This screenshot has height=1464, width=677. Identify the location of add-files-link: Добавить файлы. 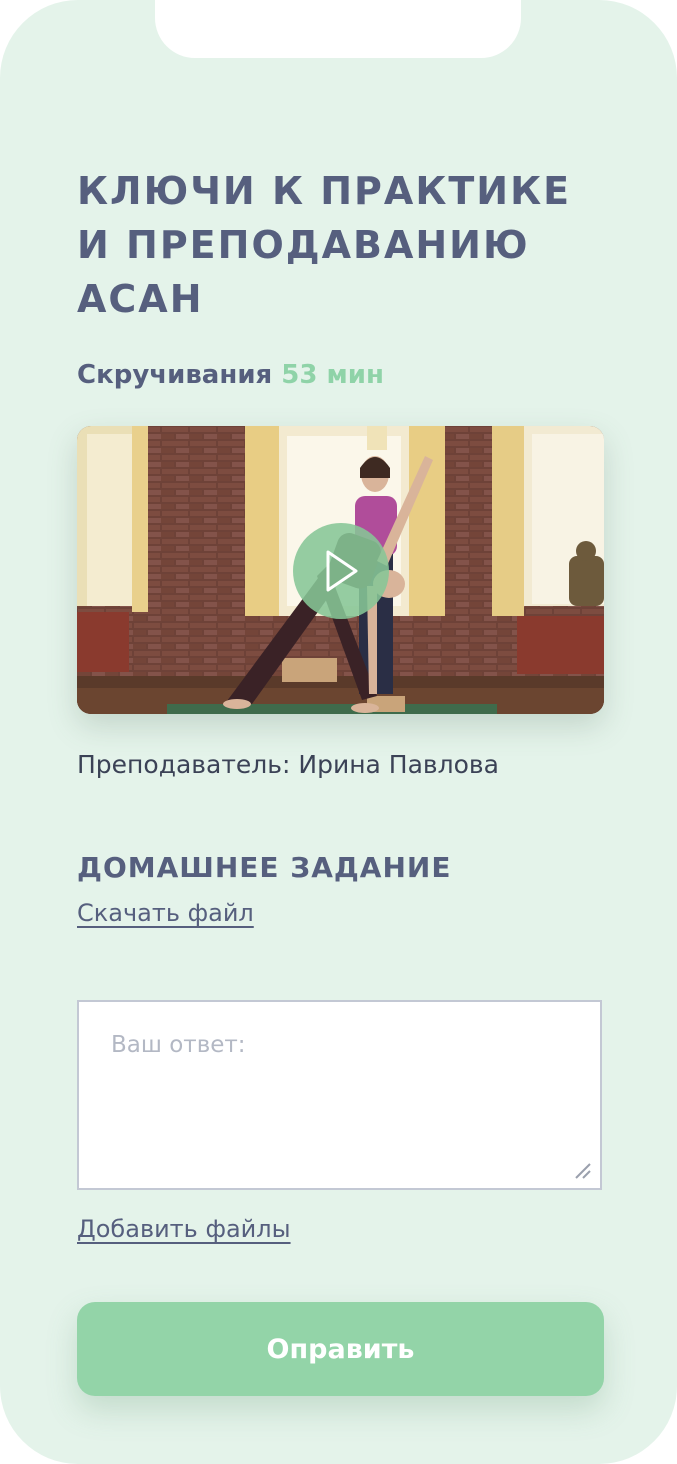
(184, 1229).